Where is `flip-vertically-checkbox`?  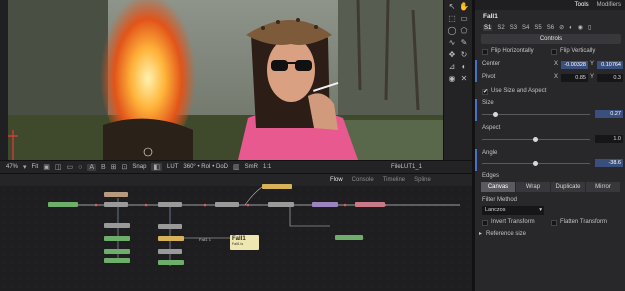 flip-vertically-checkbox is located at coordinates (554, 52).